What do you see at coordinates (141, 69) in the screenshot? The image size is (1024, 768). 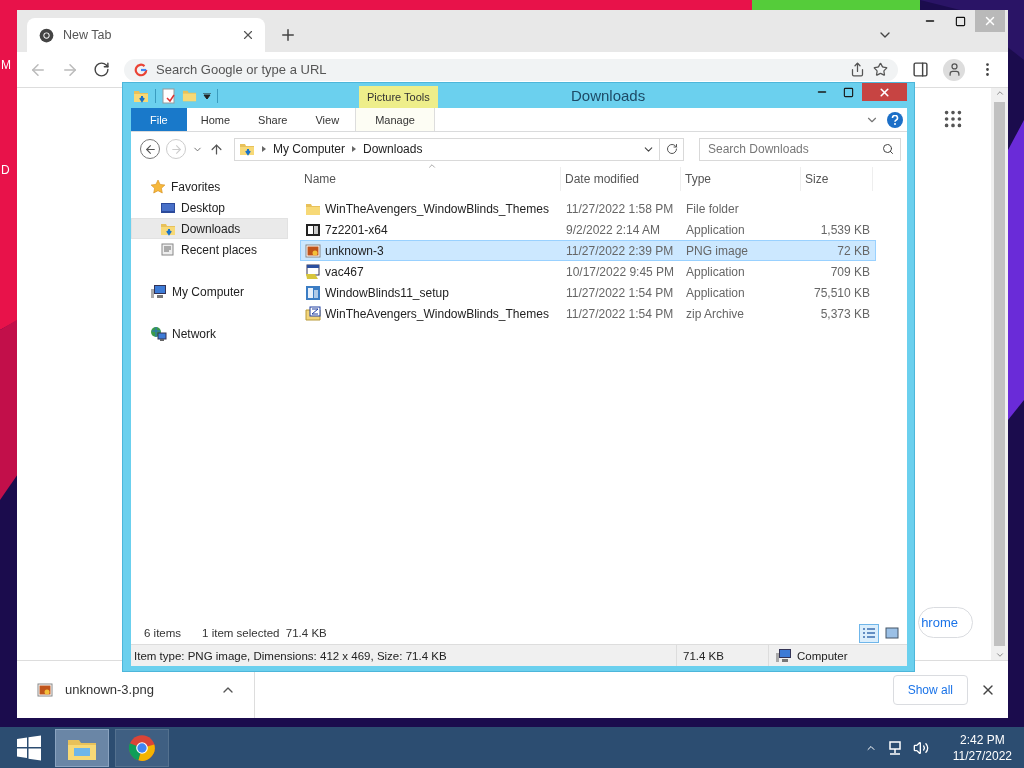 I see `google-logo-icon` at bounding box center [141, 69].